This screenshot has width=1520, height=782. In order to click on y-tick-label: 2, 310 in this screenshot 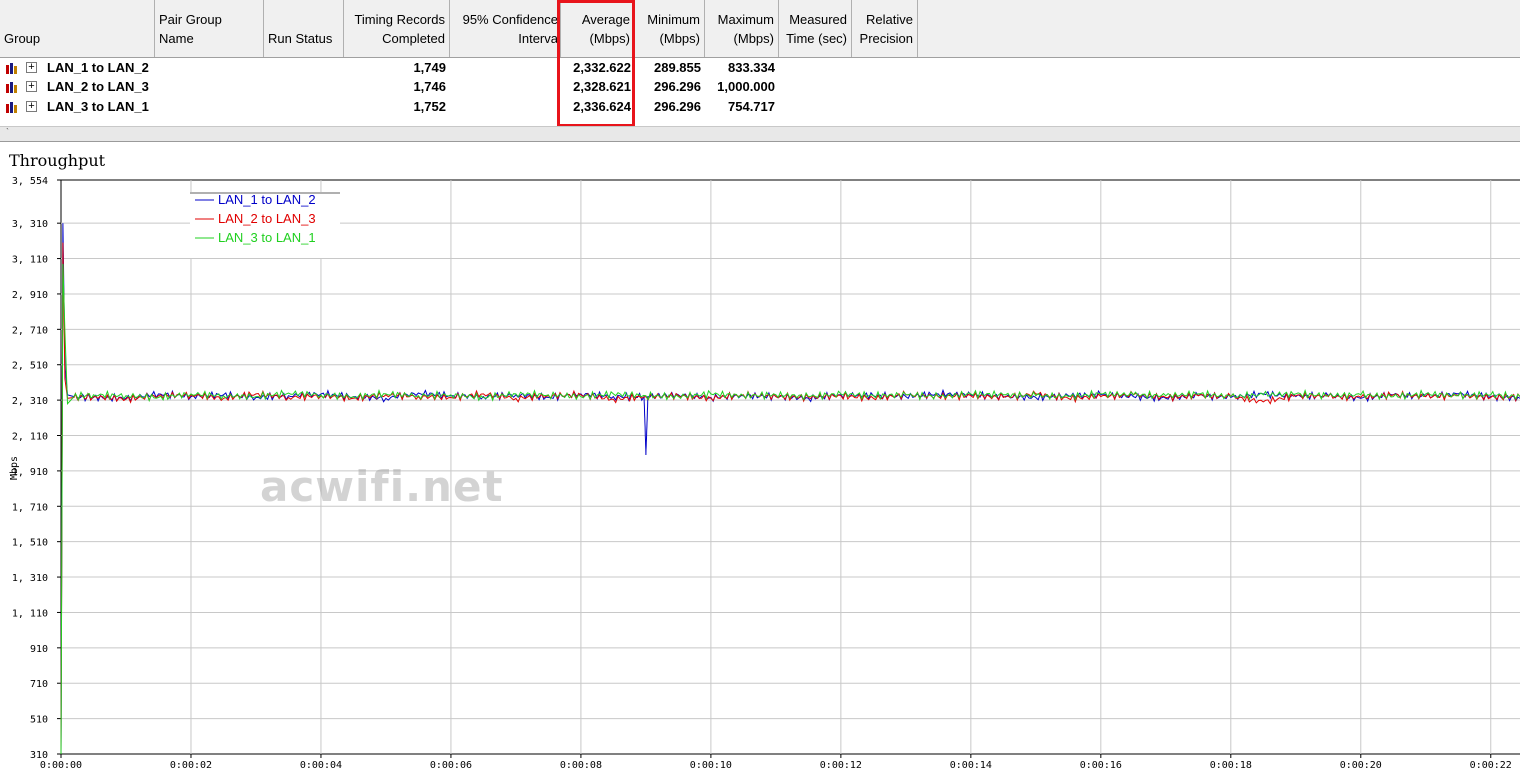, I will do `click(30, 401)`.